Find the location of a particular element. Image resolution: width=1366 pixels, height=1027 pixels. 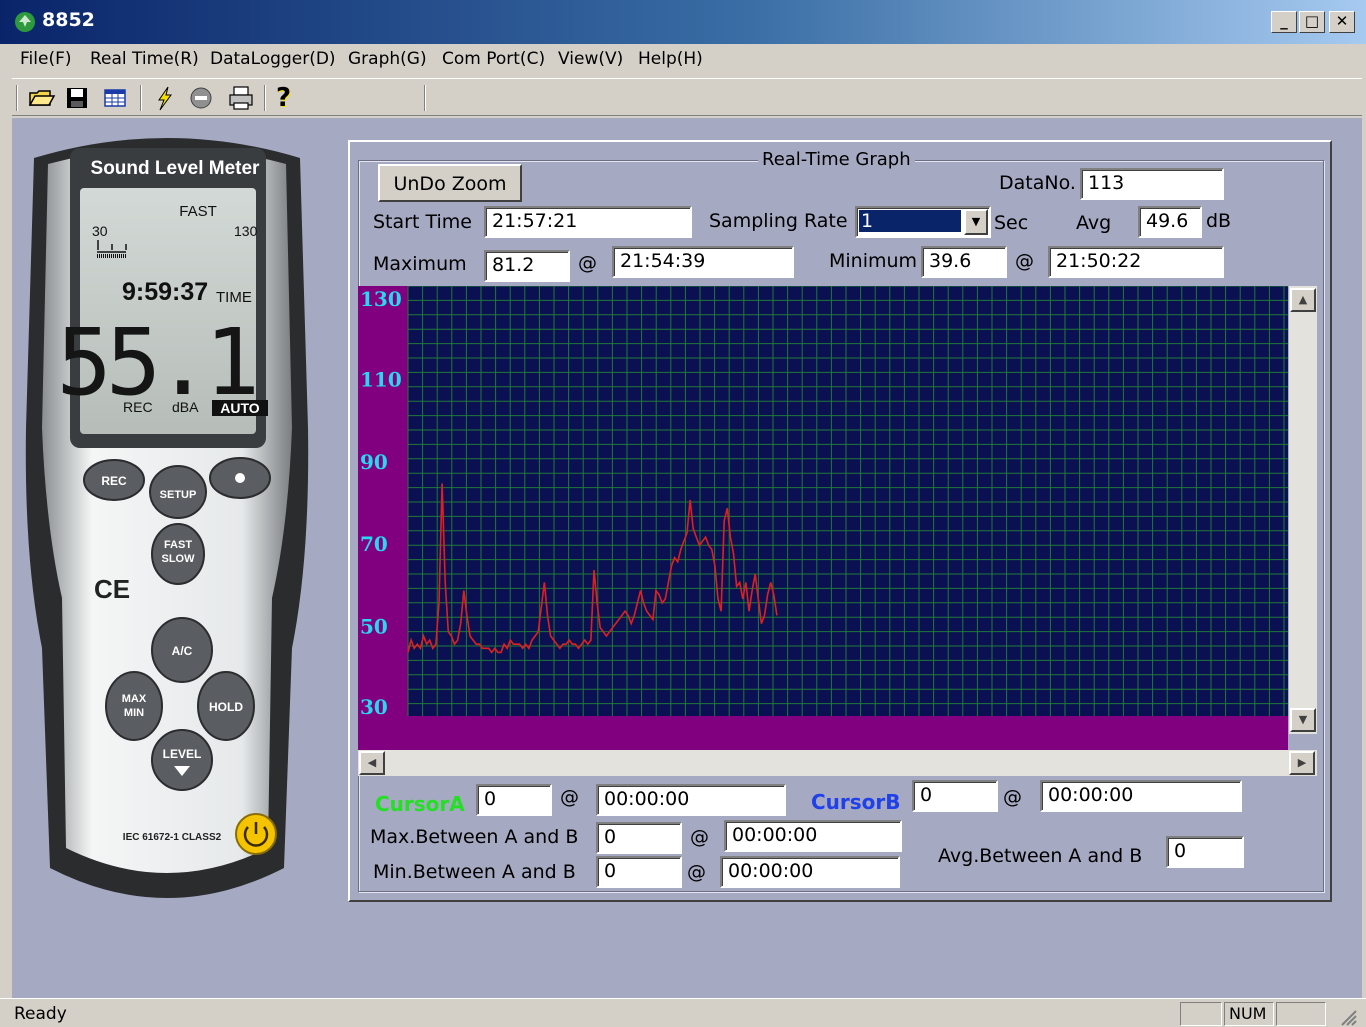

min-between-at-symbol: @ is located at coordinates (696, 872).